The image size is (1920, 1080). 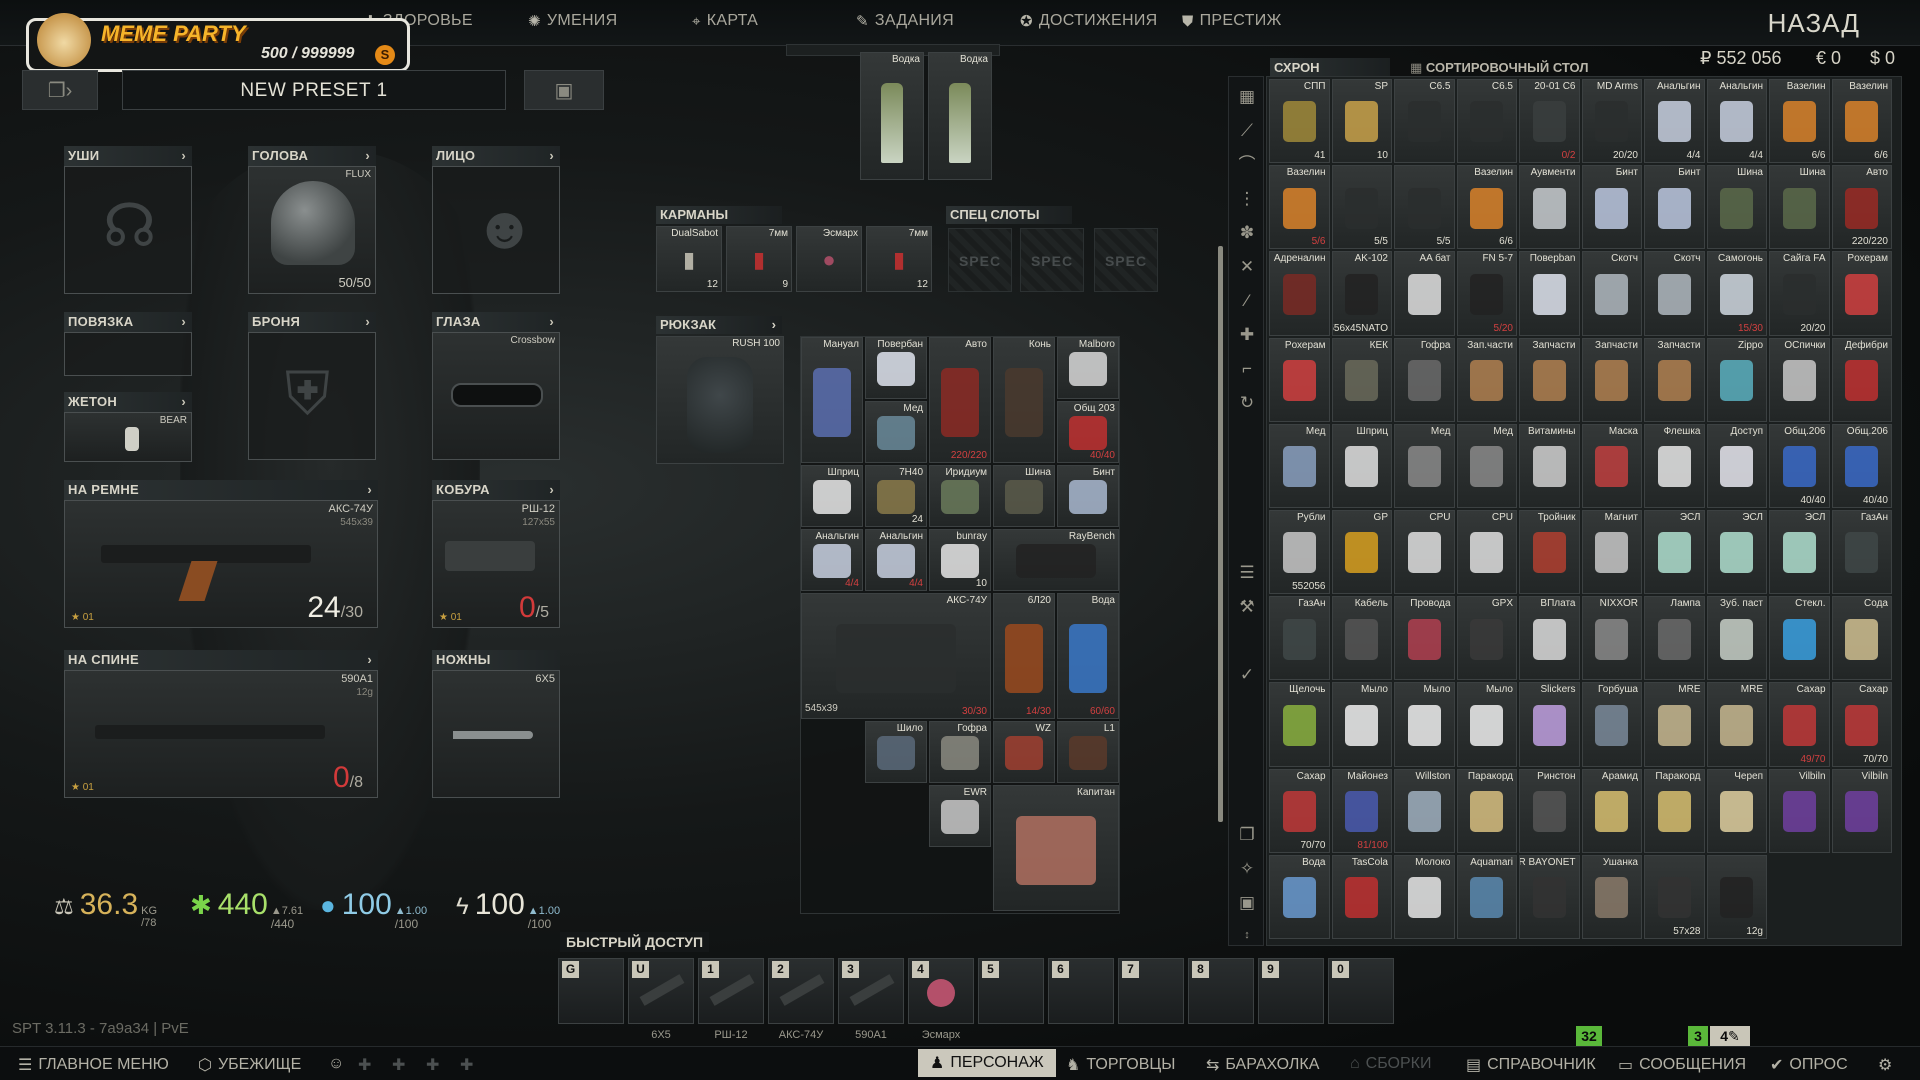 I want to click on backpack-item: Капитан, so click(x=1056, y=848).